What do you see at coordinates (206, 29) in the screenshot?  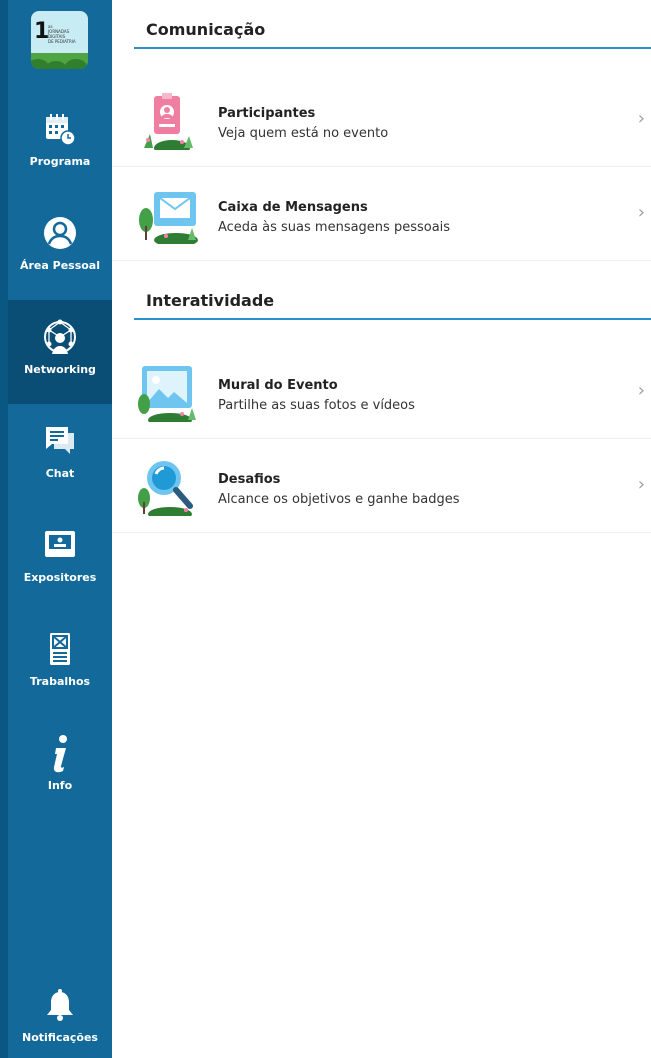 I see `section-title-comunicacao: Comunicação` at bounding box center [206, 29].